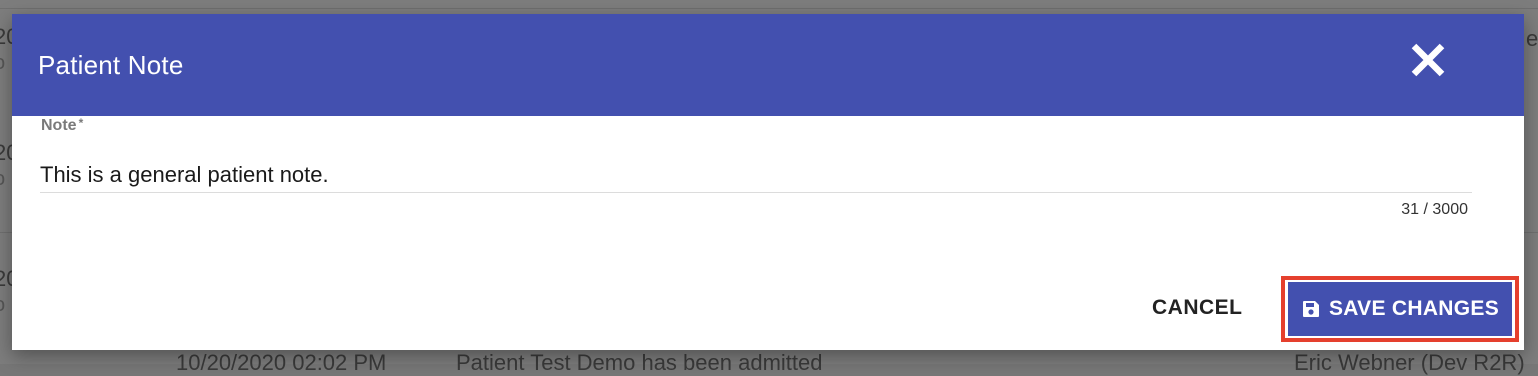  I want to click on background-row-user: Eric Webner (Dev R2R), so click(1409, 362).